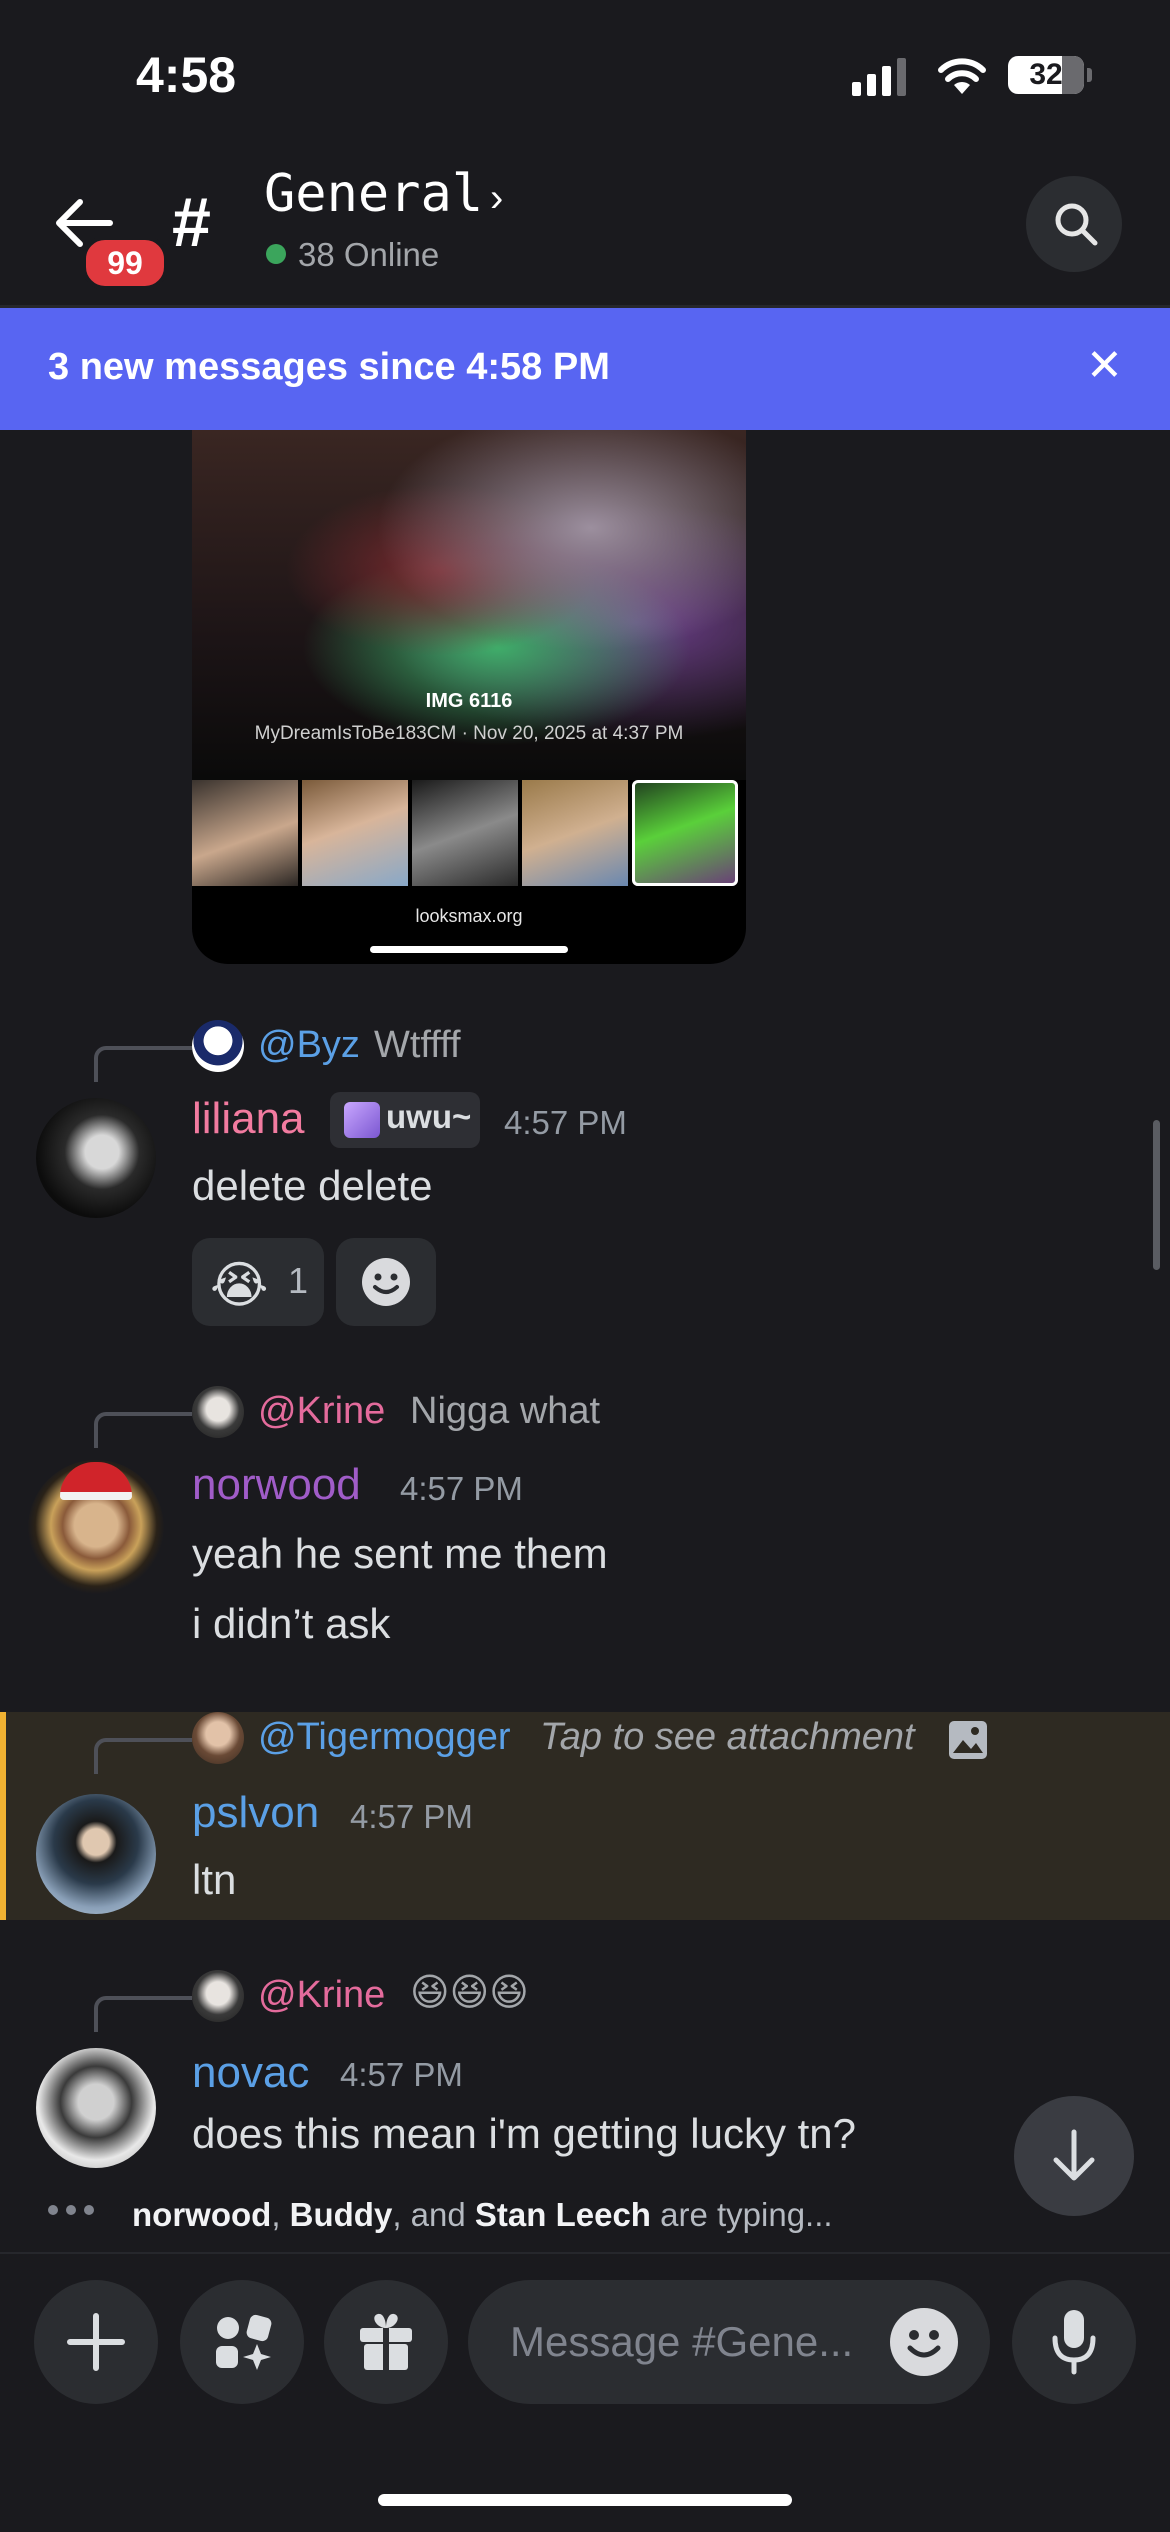  I want to click on image-attachment-icon, so click(968, 1740).